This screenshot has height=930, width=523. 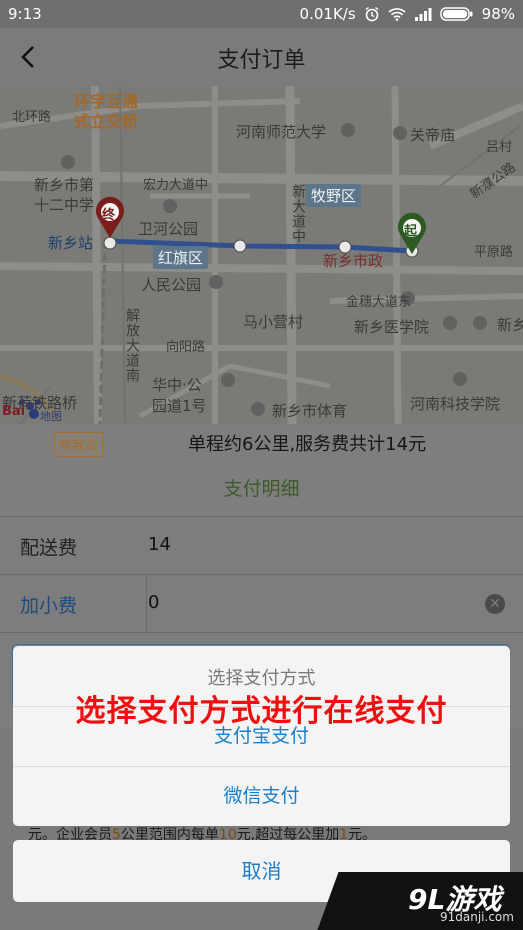 I want to click on map-label: 宏力大道中, so click(x=176, y=185).